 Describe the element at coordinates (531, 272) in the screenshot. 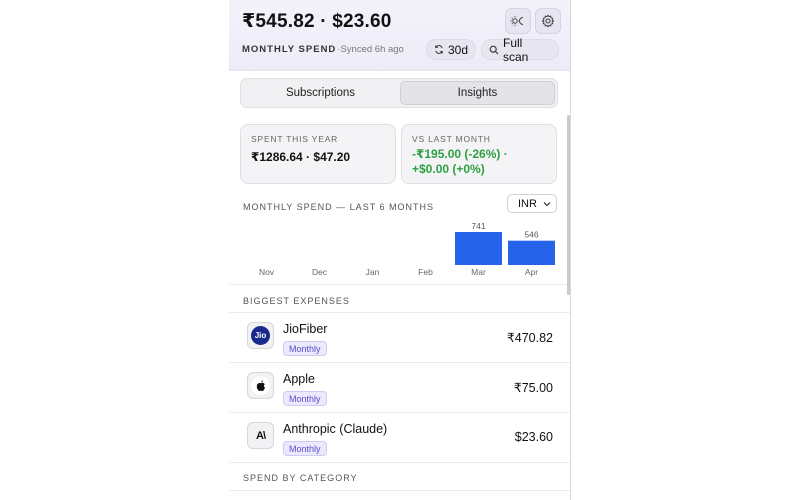

I see `x-tick-label-apr: Apr` at that location.